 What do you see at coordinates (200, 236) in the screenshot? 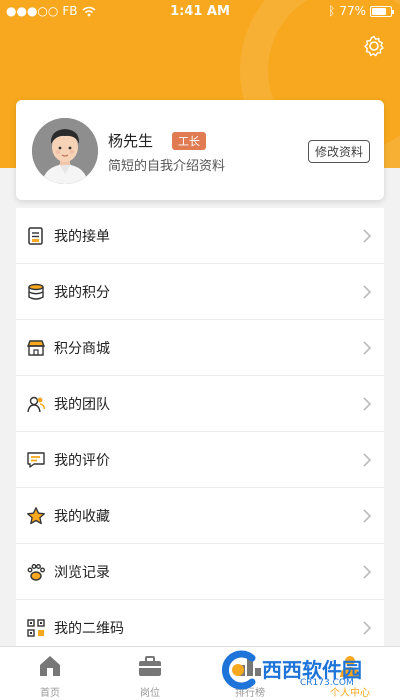
I see `menu-item-orders: 我的接单` at bounding box center [200, 236].